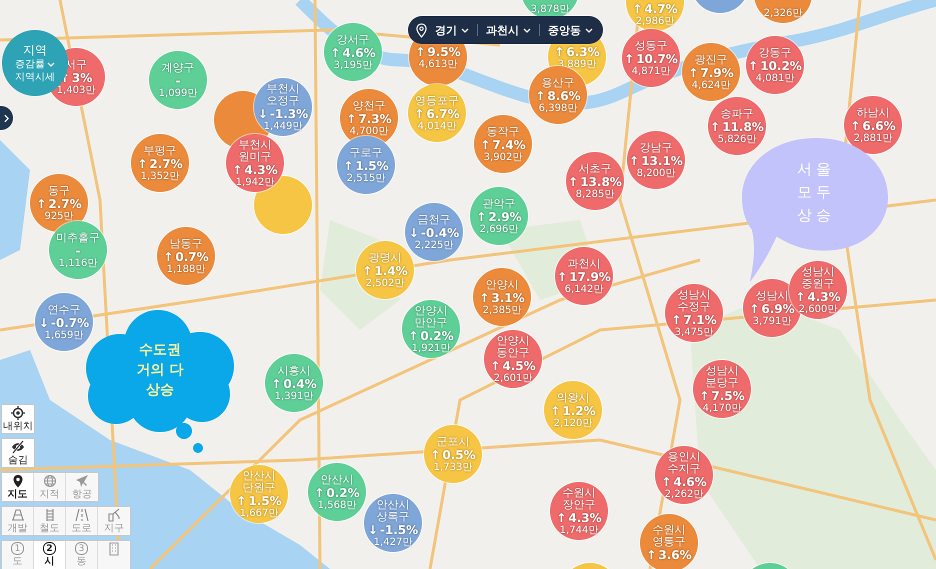 Image resolution: width=936 pixels, height=569 pixels. I want to click on callout-text: 모두, so click(816, 192).